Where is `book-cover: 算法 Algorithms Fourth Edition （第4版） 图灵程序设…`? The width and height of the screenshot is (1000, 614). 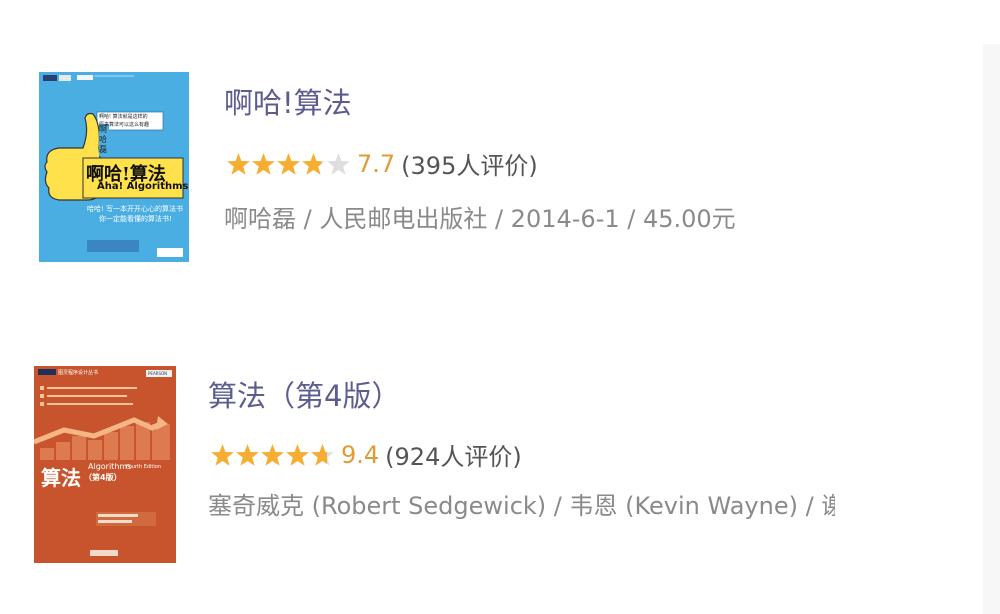
book-cover: 算法 Algorithms Fourth Edition （第4版） 图灵程序设… is located at coordinates (105, 464).